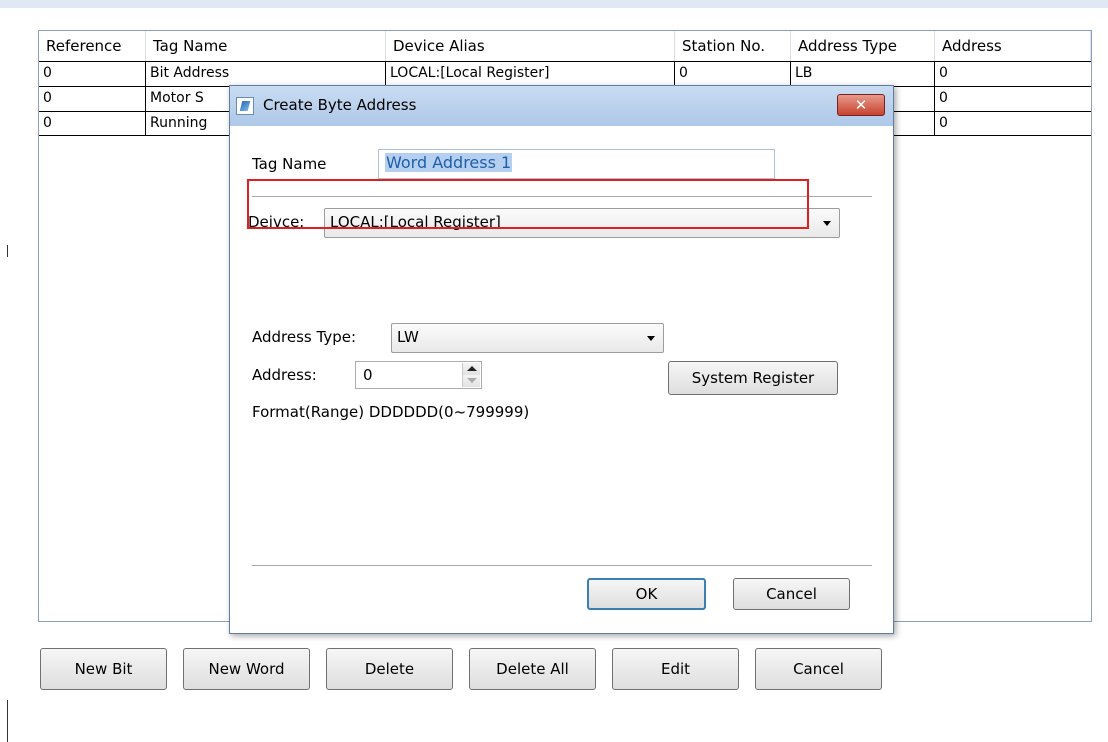 This screenshot has height=742, width=1108. I want to click on tag-name-input: Word Address 1, so click(576, 164).